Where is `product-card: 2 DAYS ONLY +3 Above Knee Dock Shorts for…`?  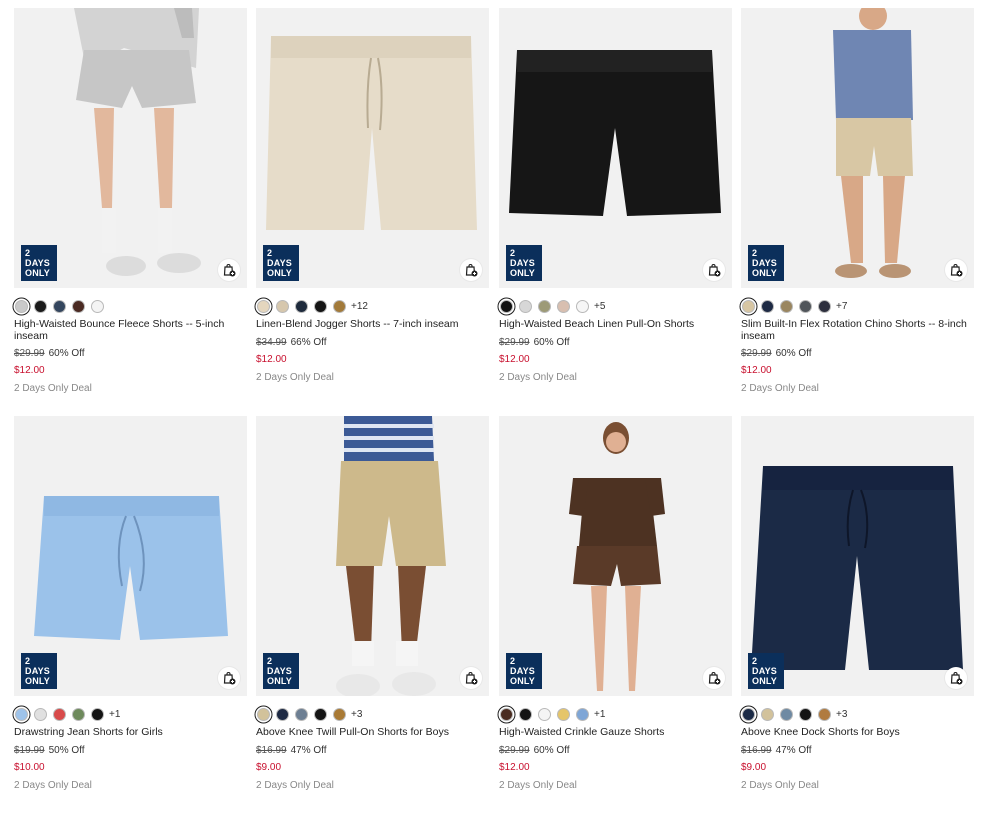
product-card: 2 DAYS ONLY +3 Above Knee Dock Shorts for… is located at coordinates (857, 603).